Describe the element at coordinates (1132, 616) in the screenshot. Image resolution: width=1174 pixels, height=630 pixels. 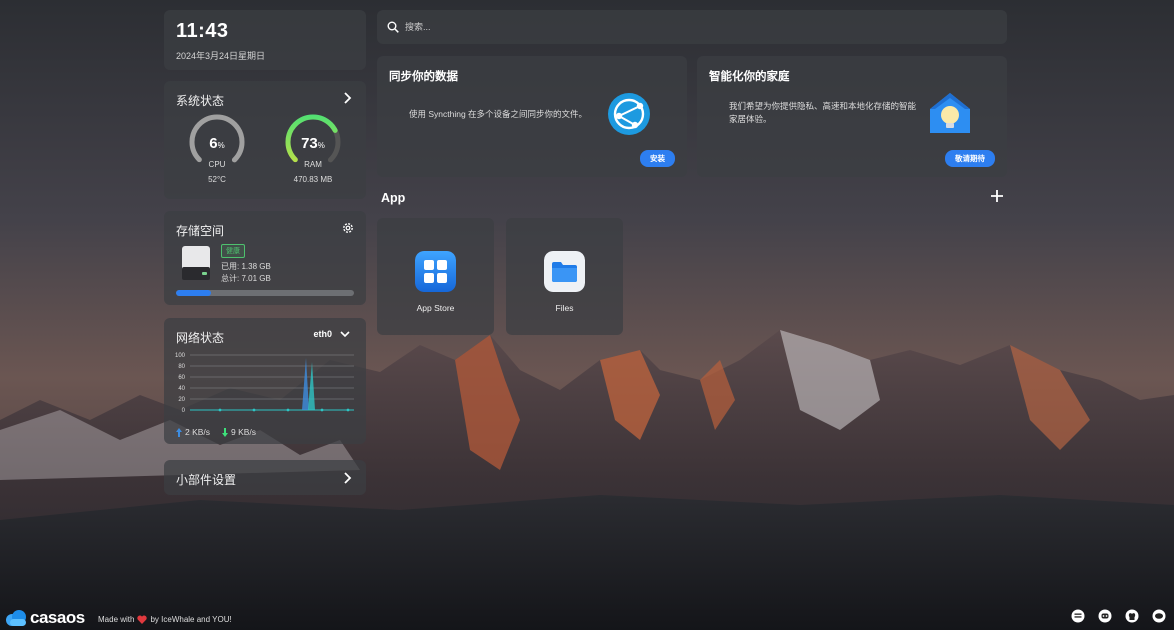
I see `github-icon` at that location.